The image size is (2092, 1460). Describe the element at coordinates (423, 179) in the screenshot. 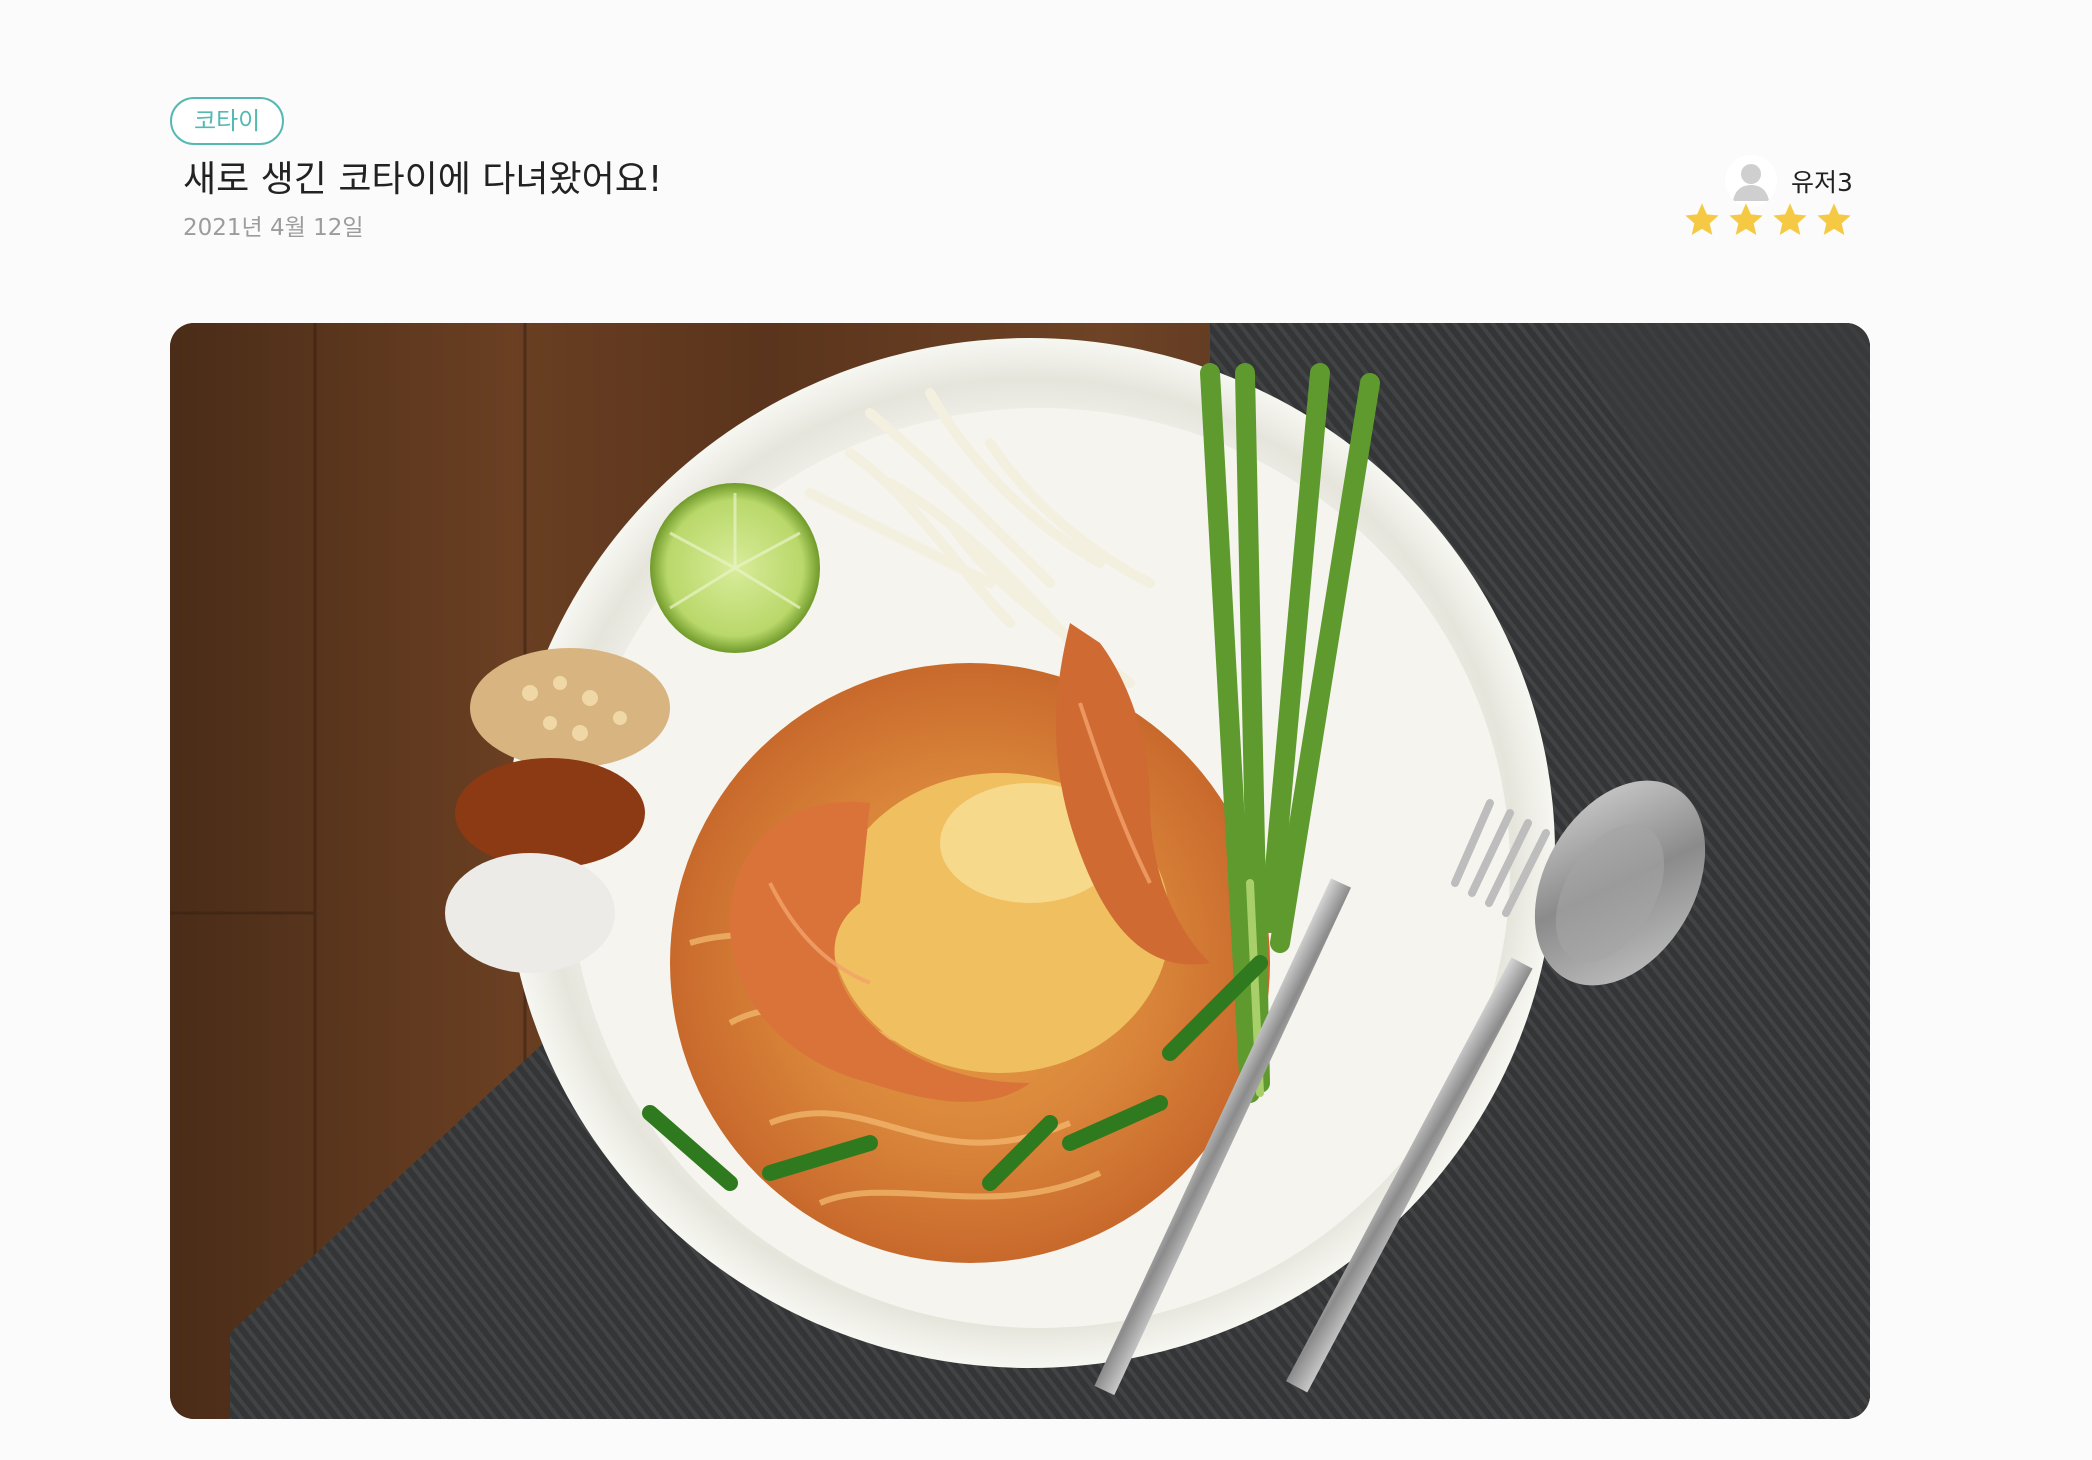

I see `post-title: 새로 생긴 코타이에 다녀왔어요!` at that location.